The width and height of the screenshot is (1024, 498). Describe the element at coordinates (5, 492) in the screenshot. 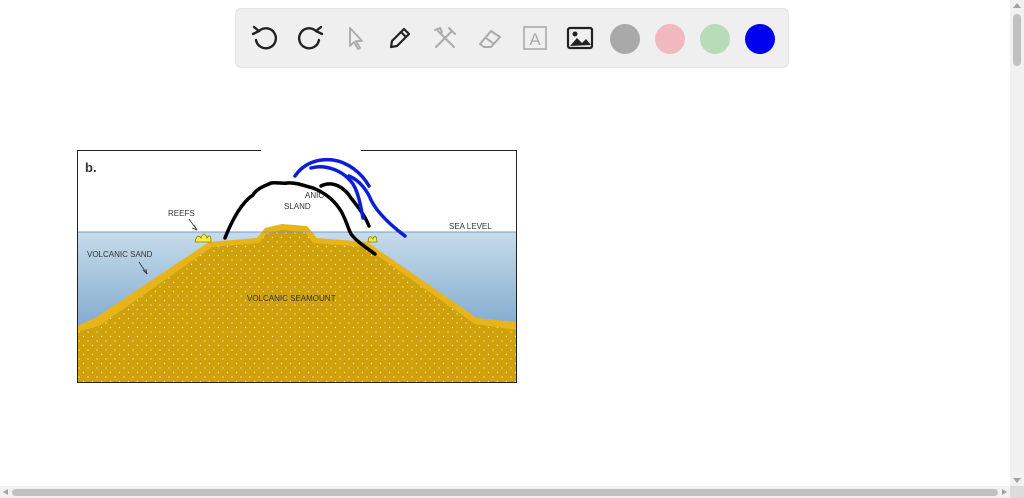

I see `scroll-left-arrow-icon` at that location.